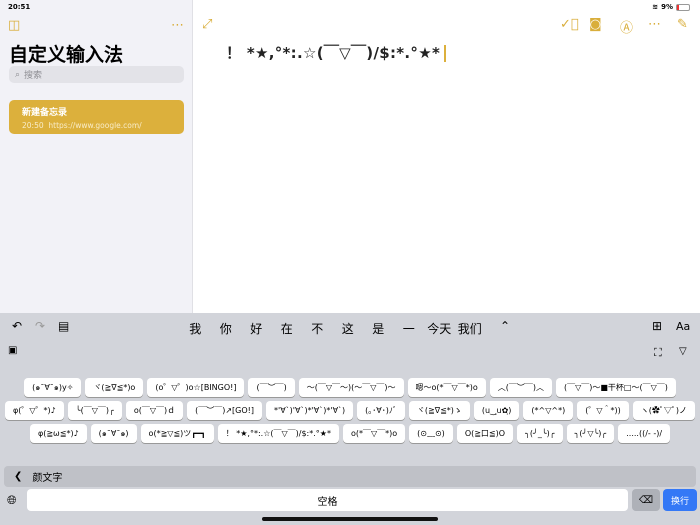 The width and height of the screenshot is (700, 525). What do you see at coordinates (177, 433) in the screenshot?
I see `kaomoji-key: o(*≧▽≦)ツ┏━┓` at bounding box center [177, 433].